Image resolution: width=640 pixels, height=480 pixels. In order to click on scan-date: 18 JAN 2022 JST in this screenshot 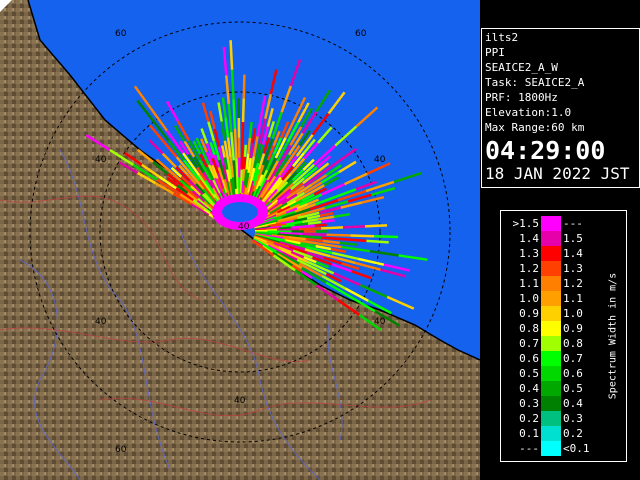, I will do `click(557, 173)`.